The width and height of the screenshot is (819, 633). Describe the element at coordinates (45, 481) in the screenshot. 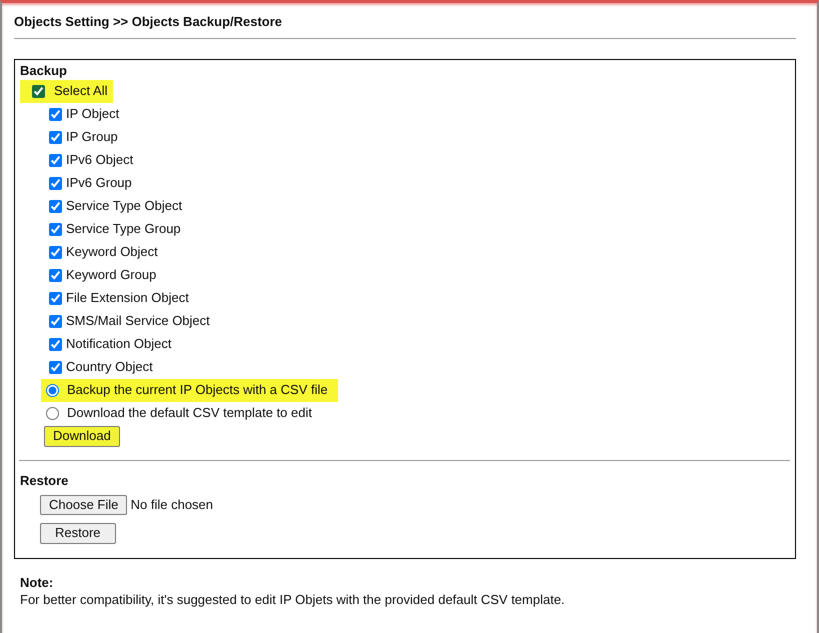

I see `section-heading: Restore` at that location.